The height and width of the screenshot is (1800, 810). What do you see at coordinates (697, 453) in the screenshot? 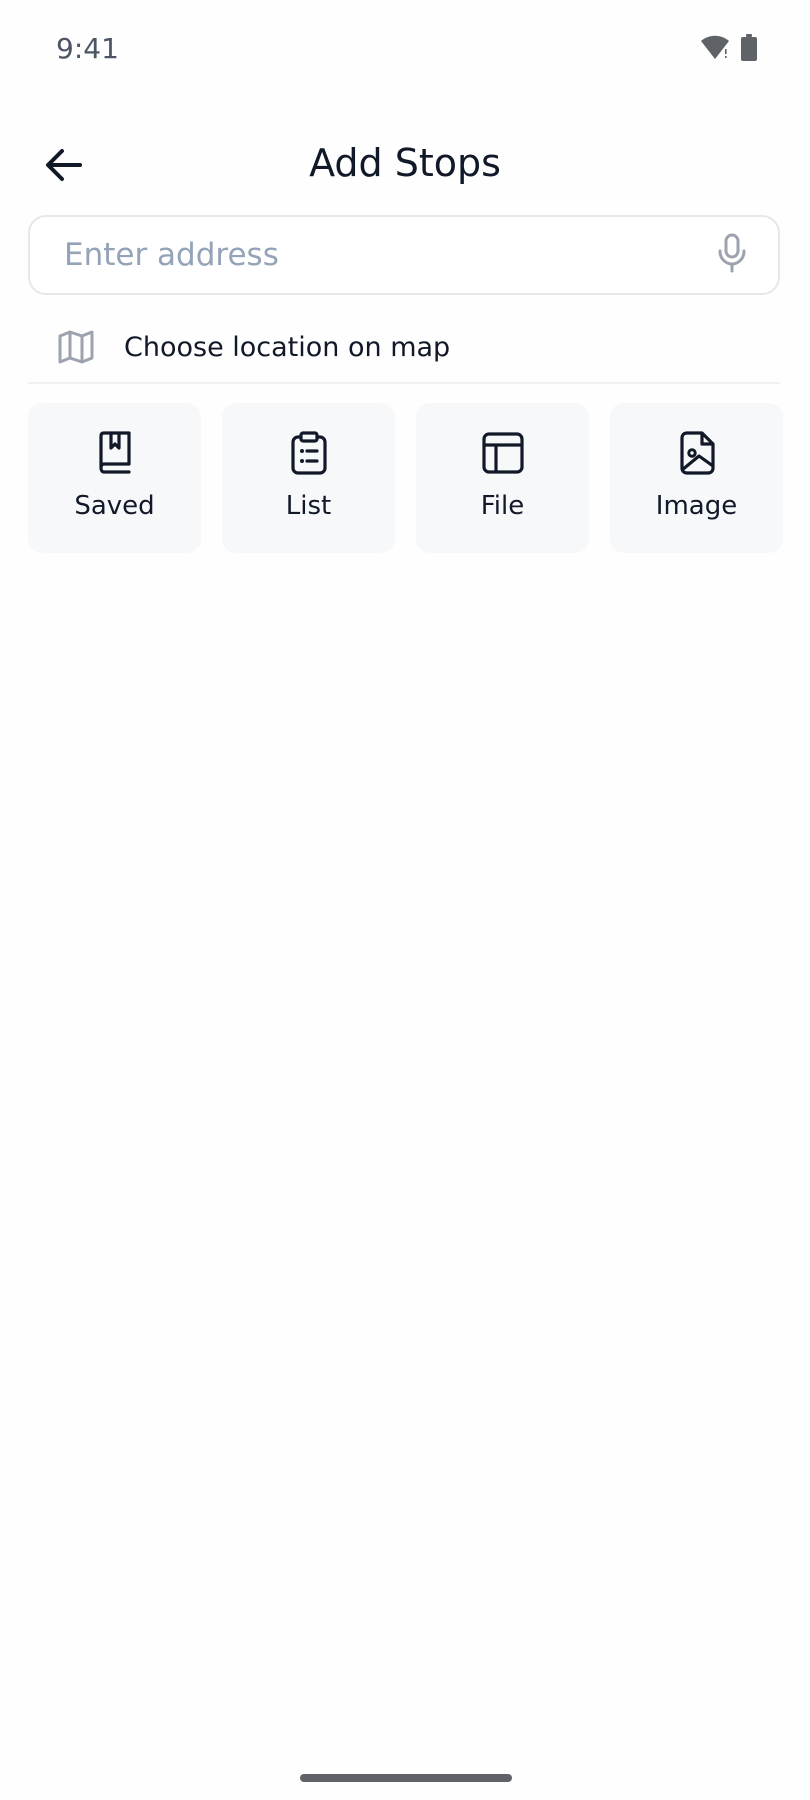
I see `image-file-icon` at bounding box center [697, 453].